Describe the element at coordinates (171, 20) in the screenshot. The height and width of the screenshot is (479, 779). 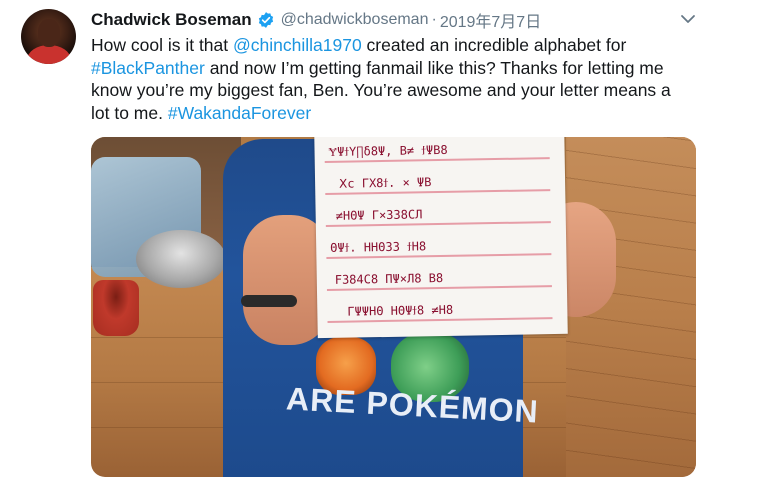
I see `display-name: Chadwick Boseman` at that location.